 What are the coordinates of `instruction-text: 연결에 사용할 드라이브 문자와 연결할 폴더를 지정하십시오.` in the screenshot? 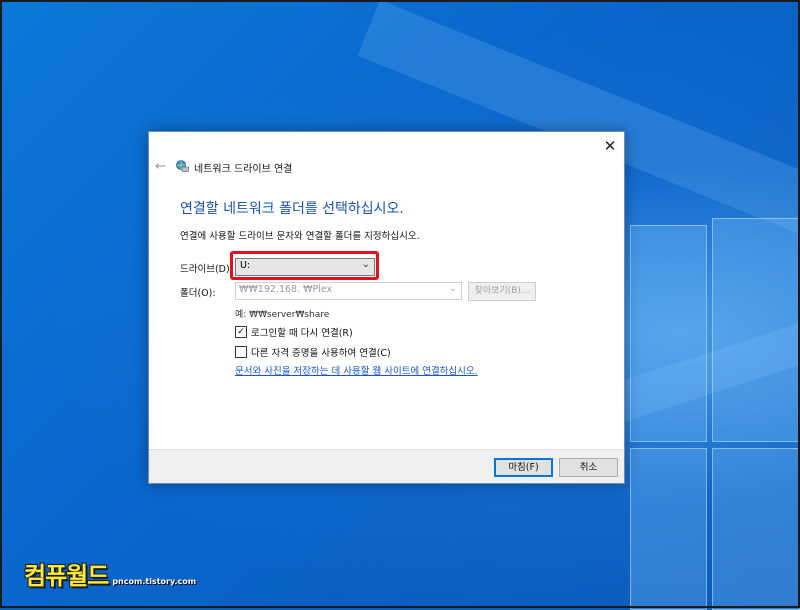 It's located at (300, 236).